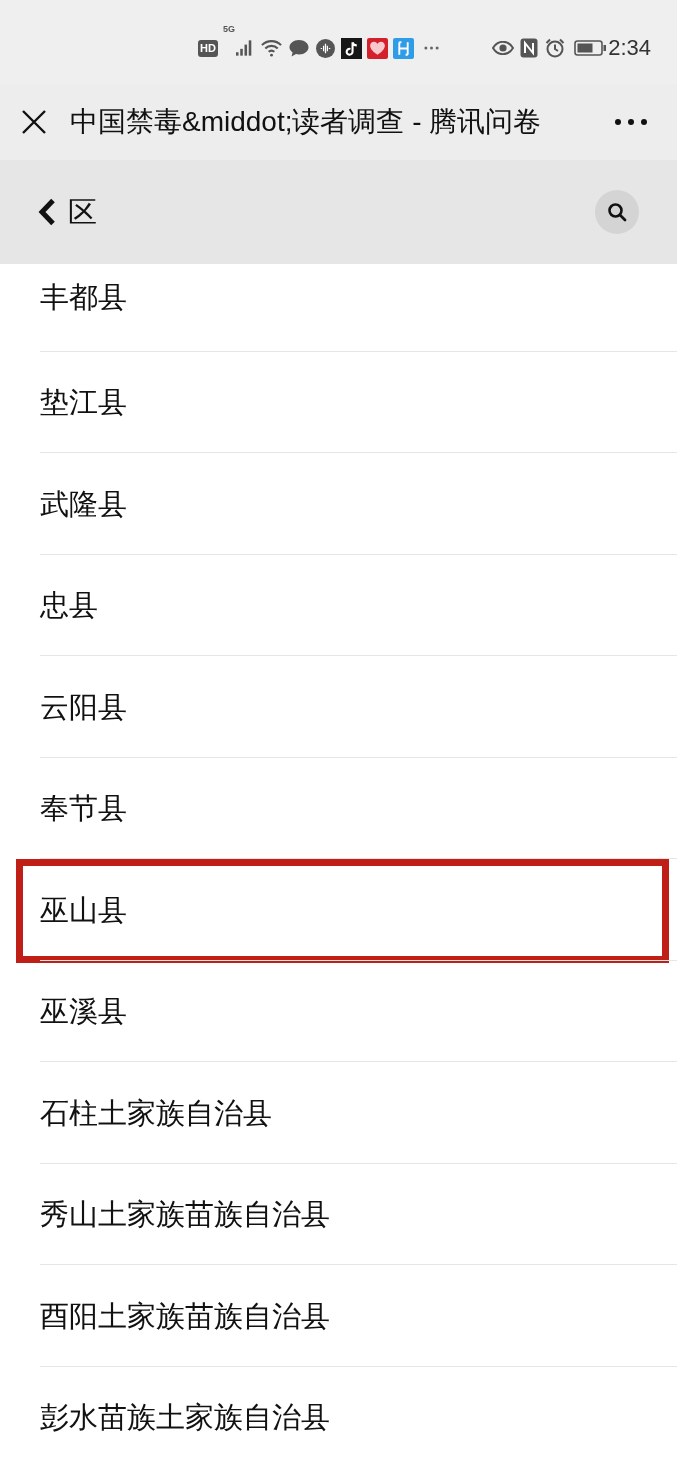  Describe the element at coordinates (271, 48) in the screenshot. I see `wifi-icon` at that location.